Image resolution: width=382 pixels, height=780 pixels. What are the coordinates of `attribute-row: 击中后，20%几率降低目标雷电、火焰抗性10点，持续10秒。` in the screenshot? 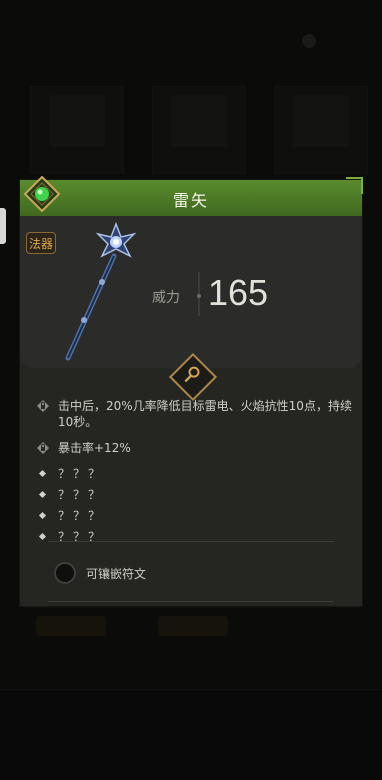 It's located at (194, 414).